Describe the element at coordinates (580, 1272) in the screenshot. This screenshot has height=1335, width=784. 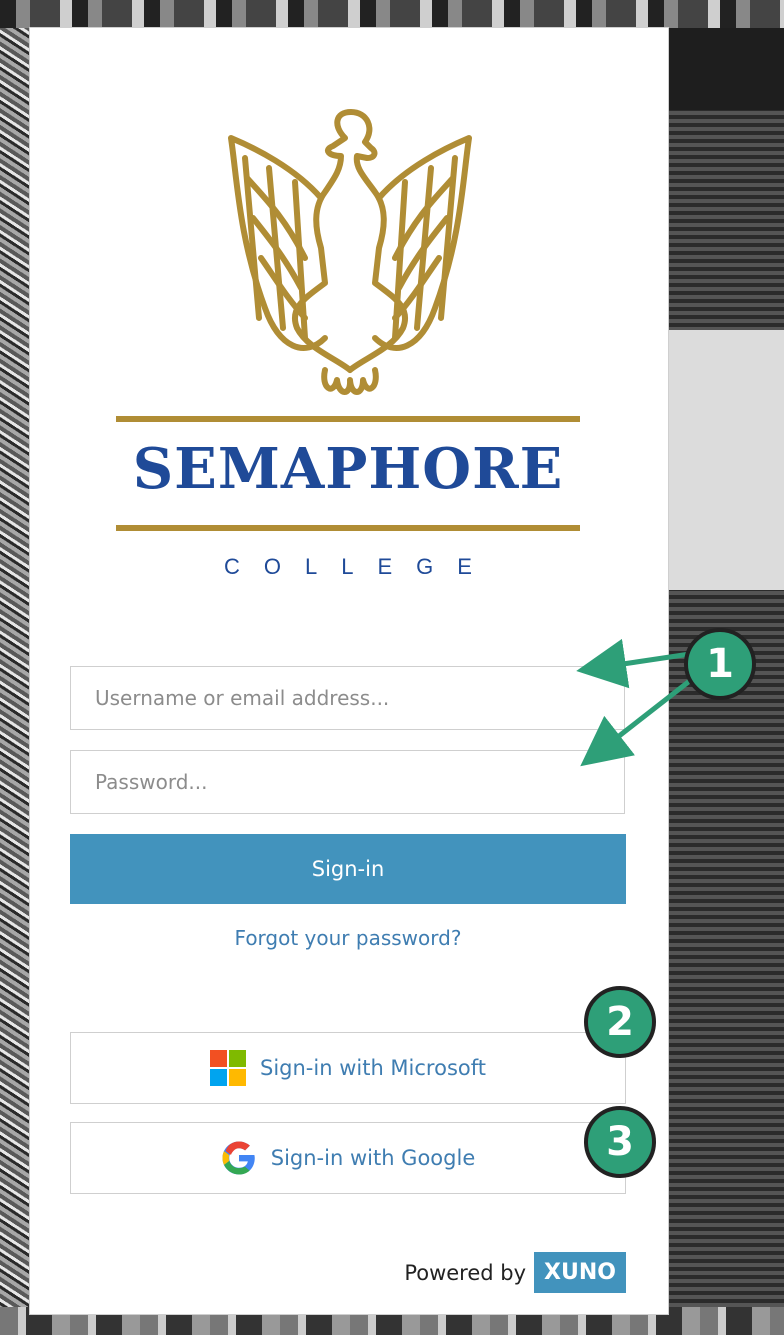
I see `xuno-logo: XUNO` at that location.